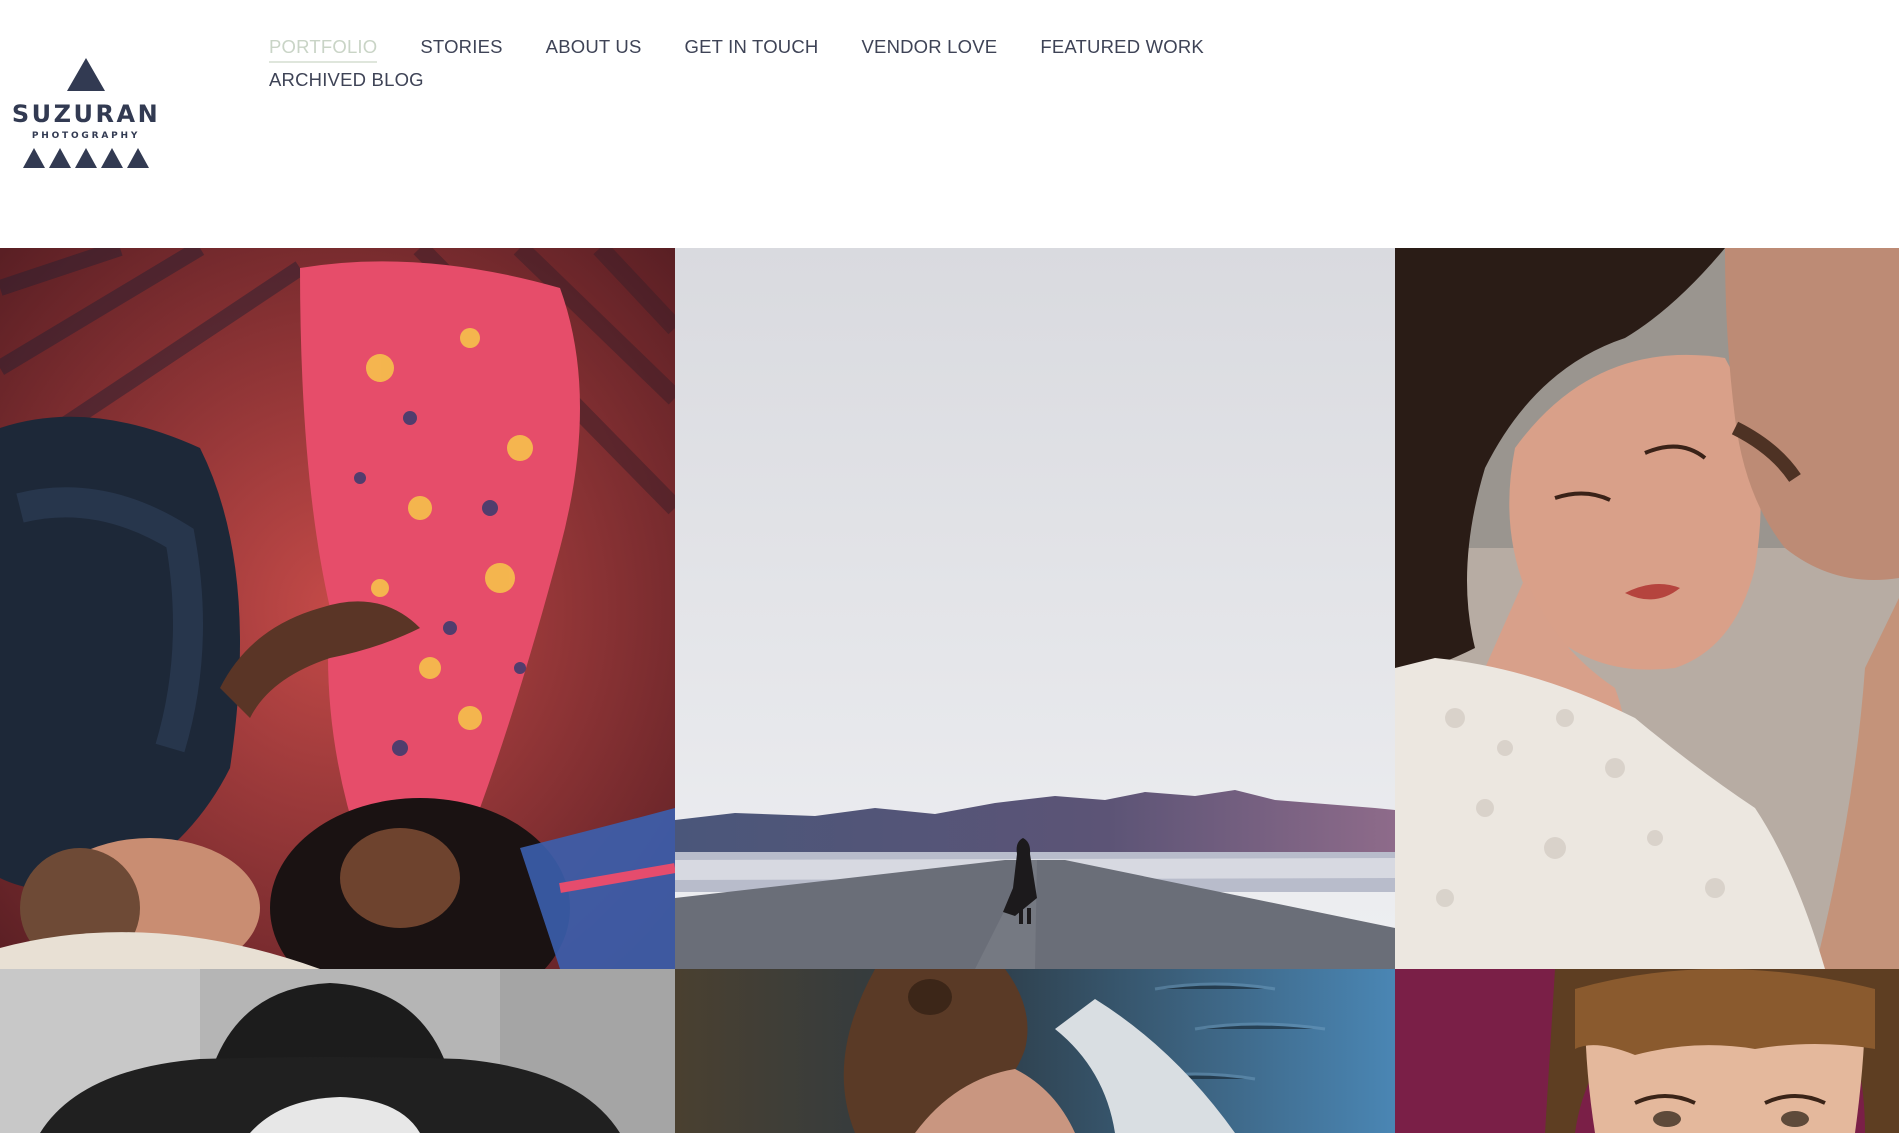 The image size is (1899, 1133). What do you see at coordinates (337, 1051) in the screenshot?
I see `photo-woman-in-black-hat` at bounding box center [337, 1051].